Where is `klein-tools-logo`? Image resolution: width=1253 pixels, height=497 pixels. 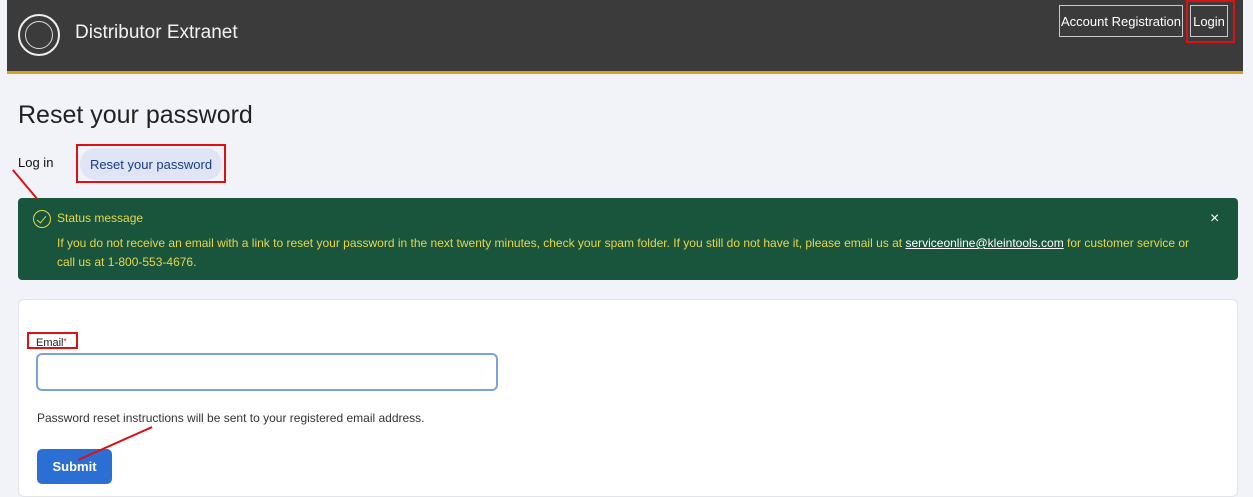
klein-tools-logo is located at coordinates (39, 35).